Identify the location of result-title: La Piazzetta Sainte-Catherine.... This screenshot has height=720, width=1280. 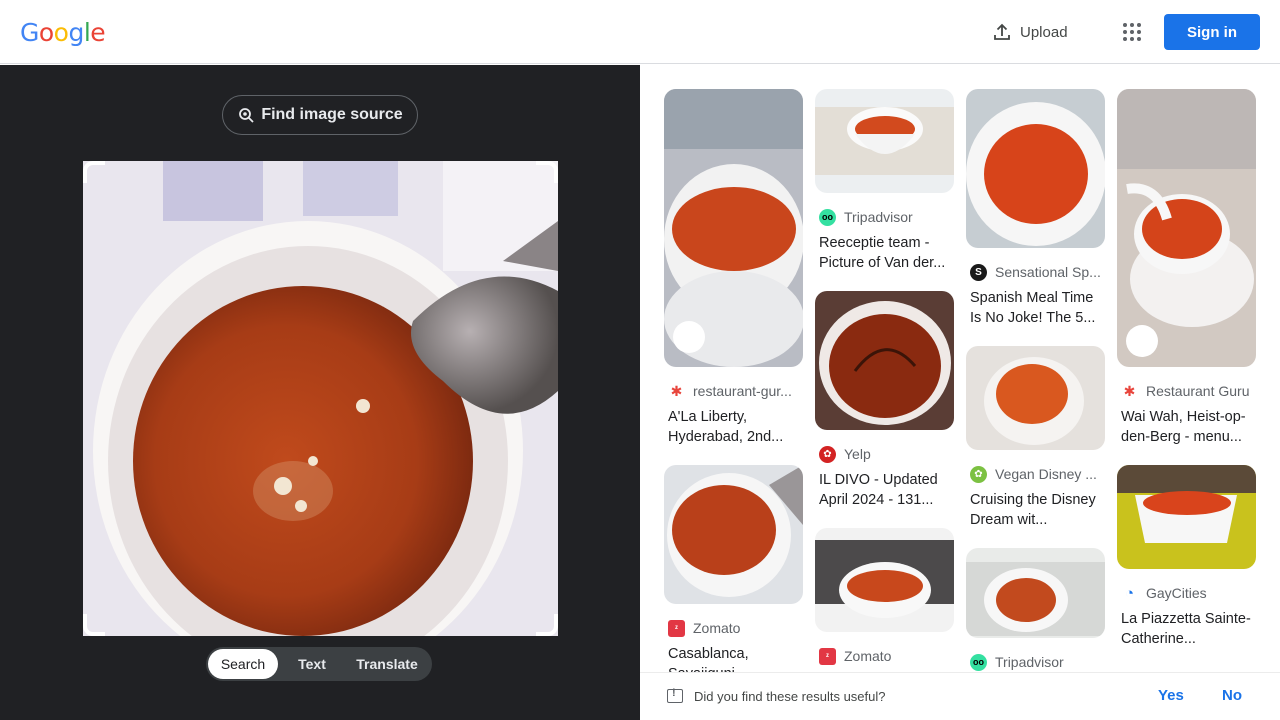
(1186, 629).